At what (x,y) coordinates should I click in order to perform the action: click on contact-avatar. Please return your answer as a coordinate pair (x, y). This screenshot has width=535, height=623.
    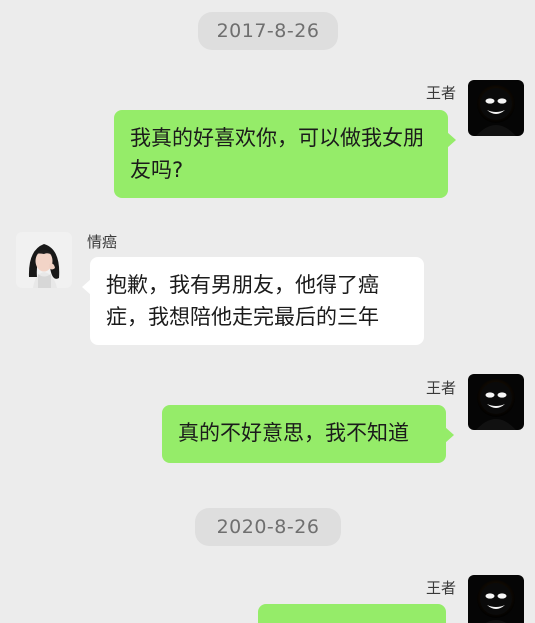
    Looking at the image, I should click on (44, 260).